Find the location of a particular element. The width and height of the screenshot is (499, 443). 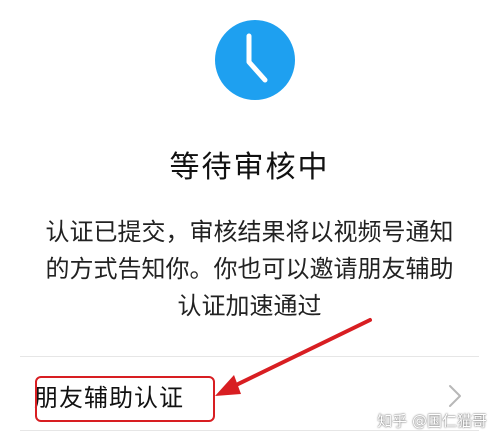

status-message-line: 认证加速通过 is located at coordinates (249, 306).